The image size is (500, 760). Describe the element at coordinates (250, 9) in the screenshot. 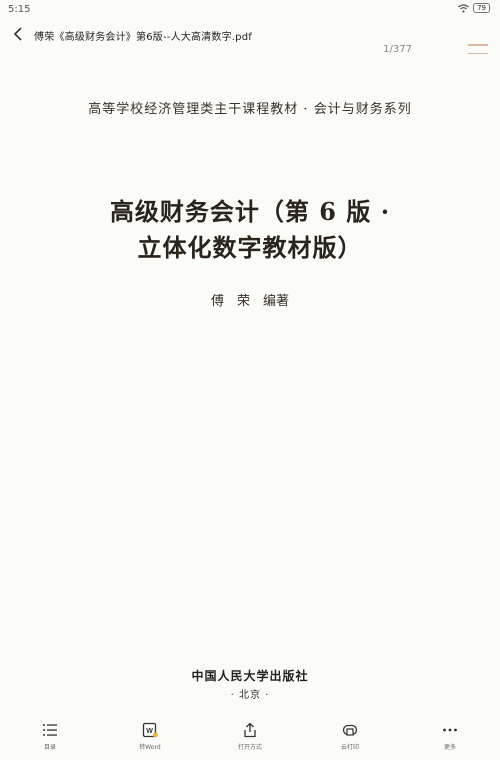

I see `status-bar: 5:15 79` at that location.